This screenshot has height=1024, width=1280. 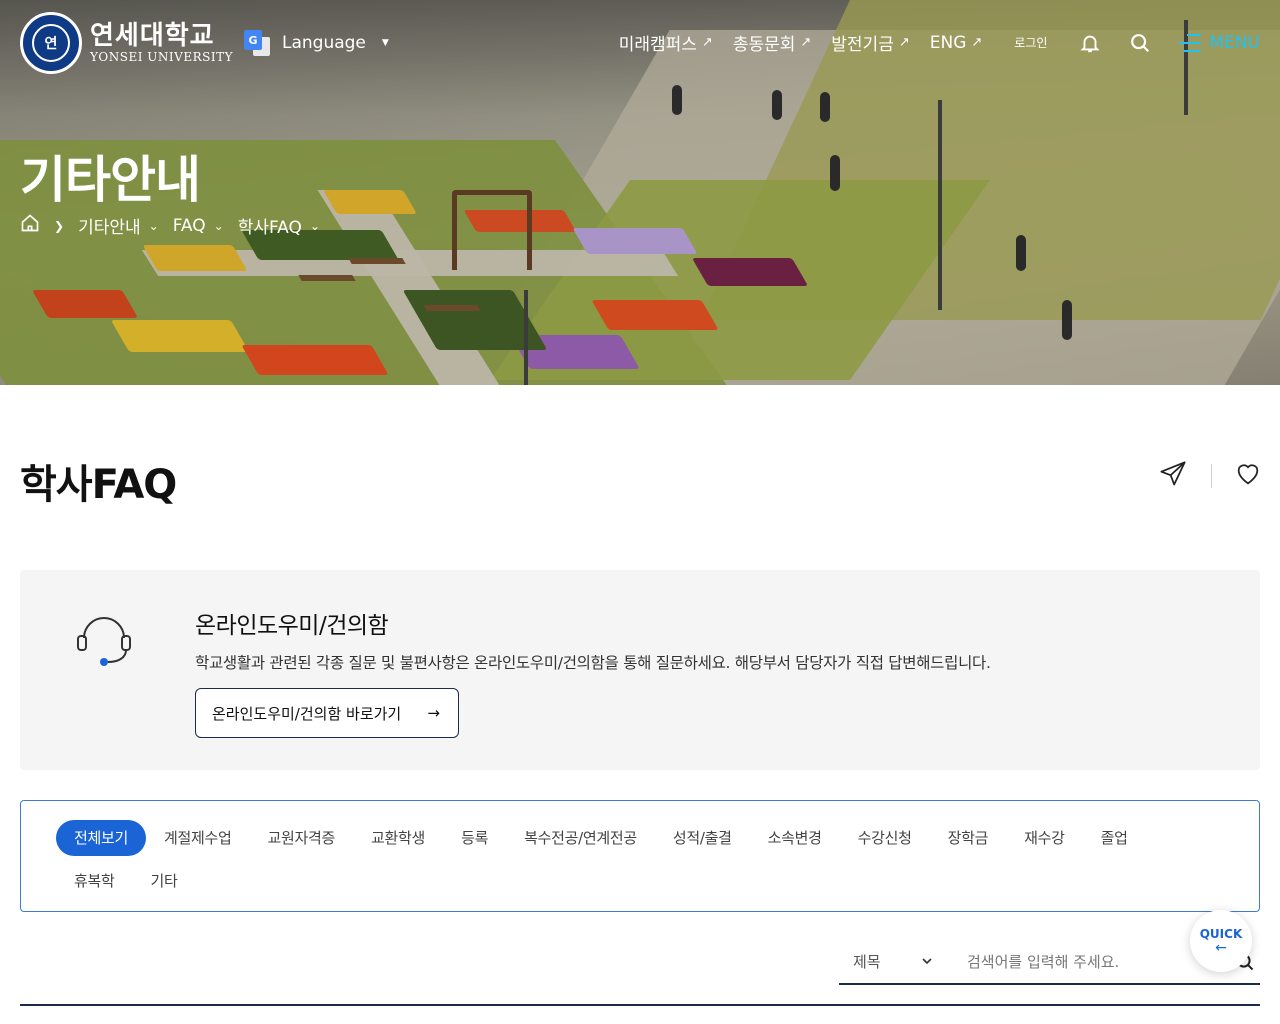 I want to click on online-helper-link-button: 온라인도우미/건의함 바로가기 →, so click(x=327, y=713).